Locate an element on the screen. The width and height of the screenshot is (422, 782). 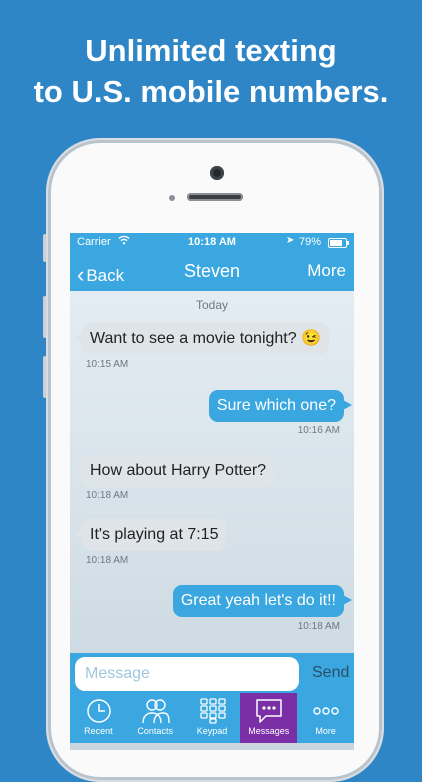
sensor is located at coordinates (172, 198).